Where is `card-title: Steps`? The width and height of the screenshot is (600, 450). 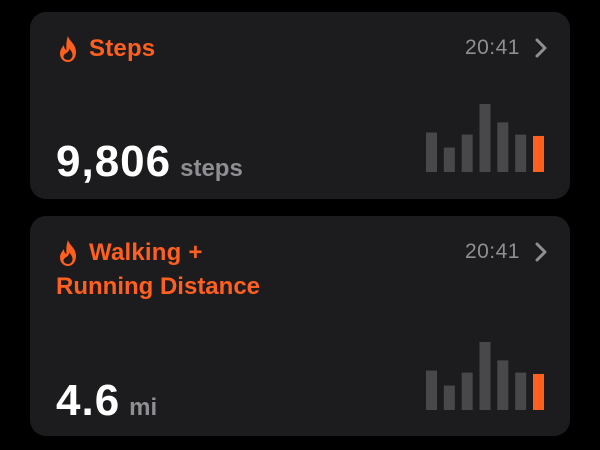
card-title: Steps is located at coordinates (122, 48).